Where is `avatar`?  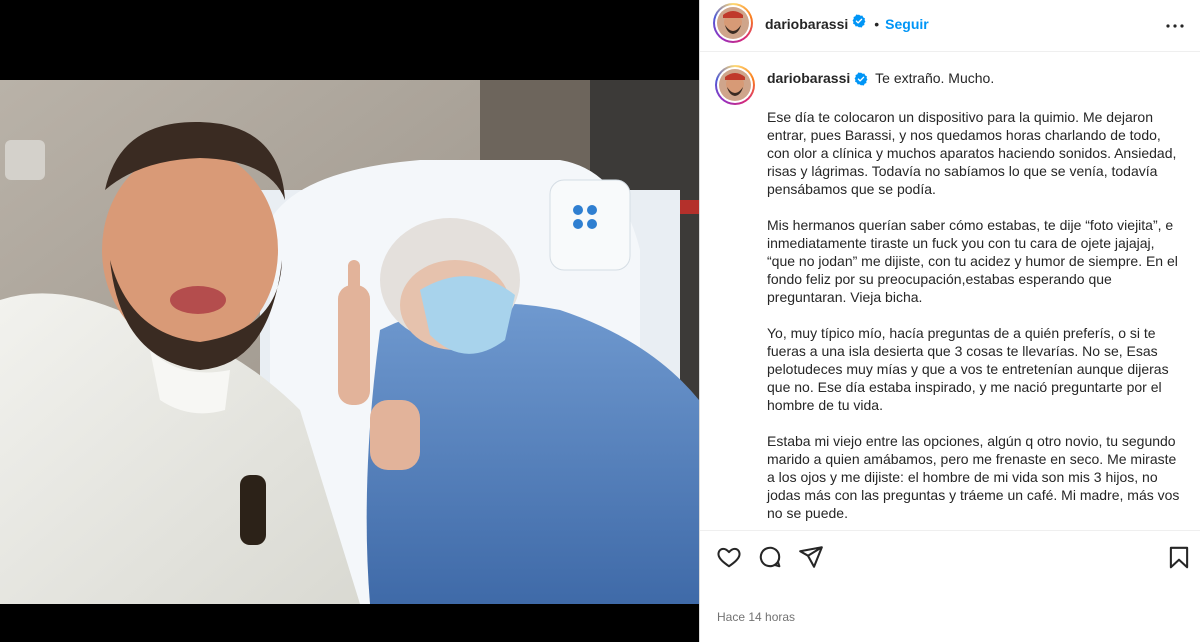
avatar is located at coordinates (733, 23).